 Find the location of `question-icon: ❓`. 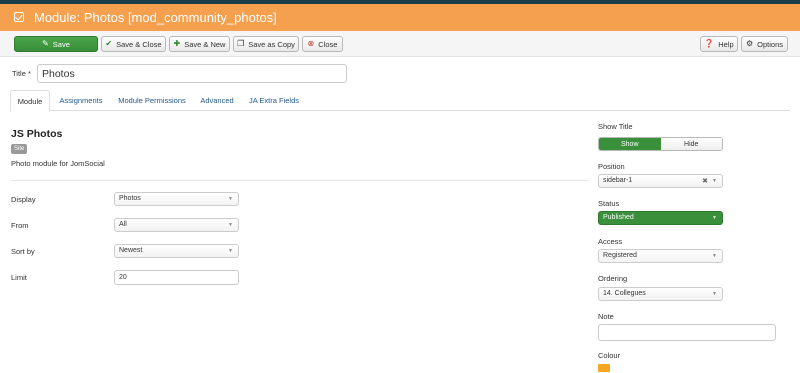

question-icon: ❓ is located at coordinates (709, 43).